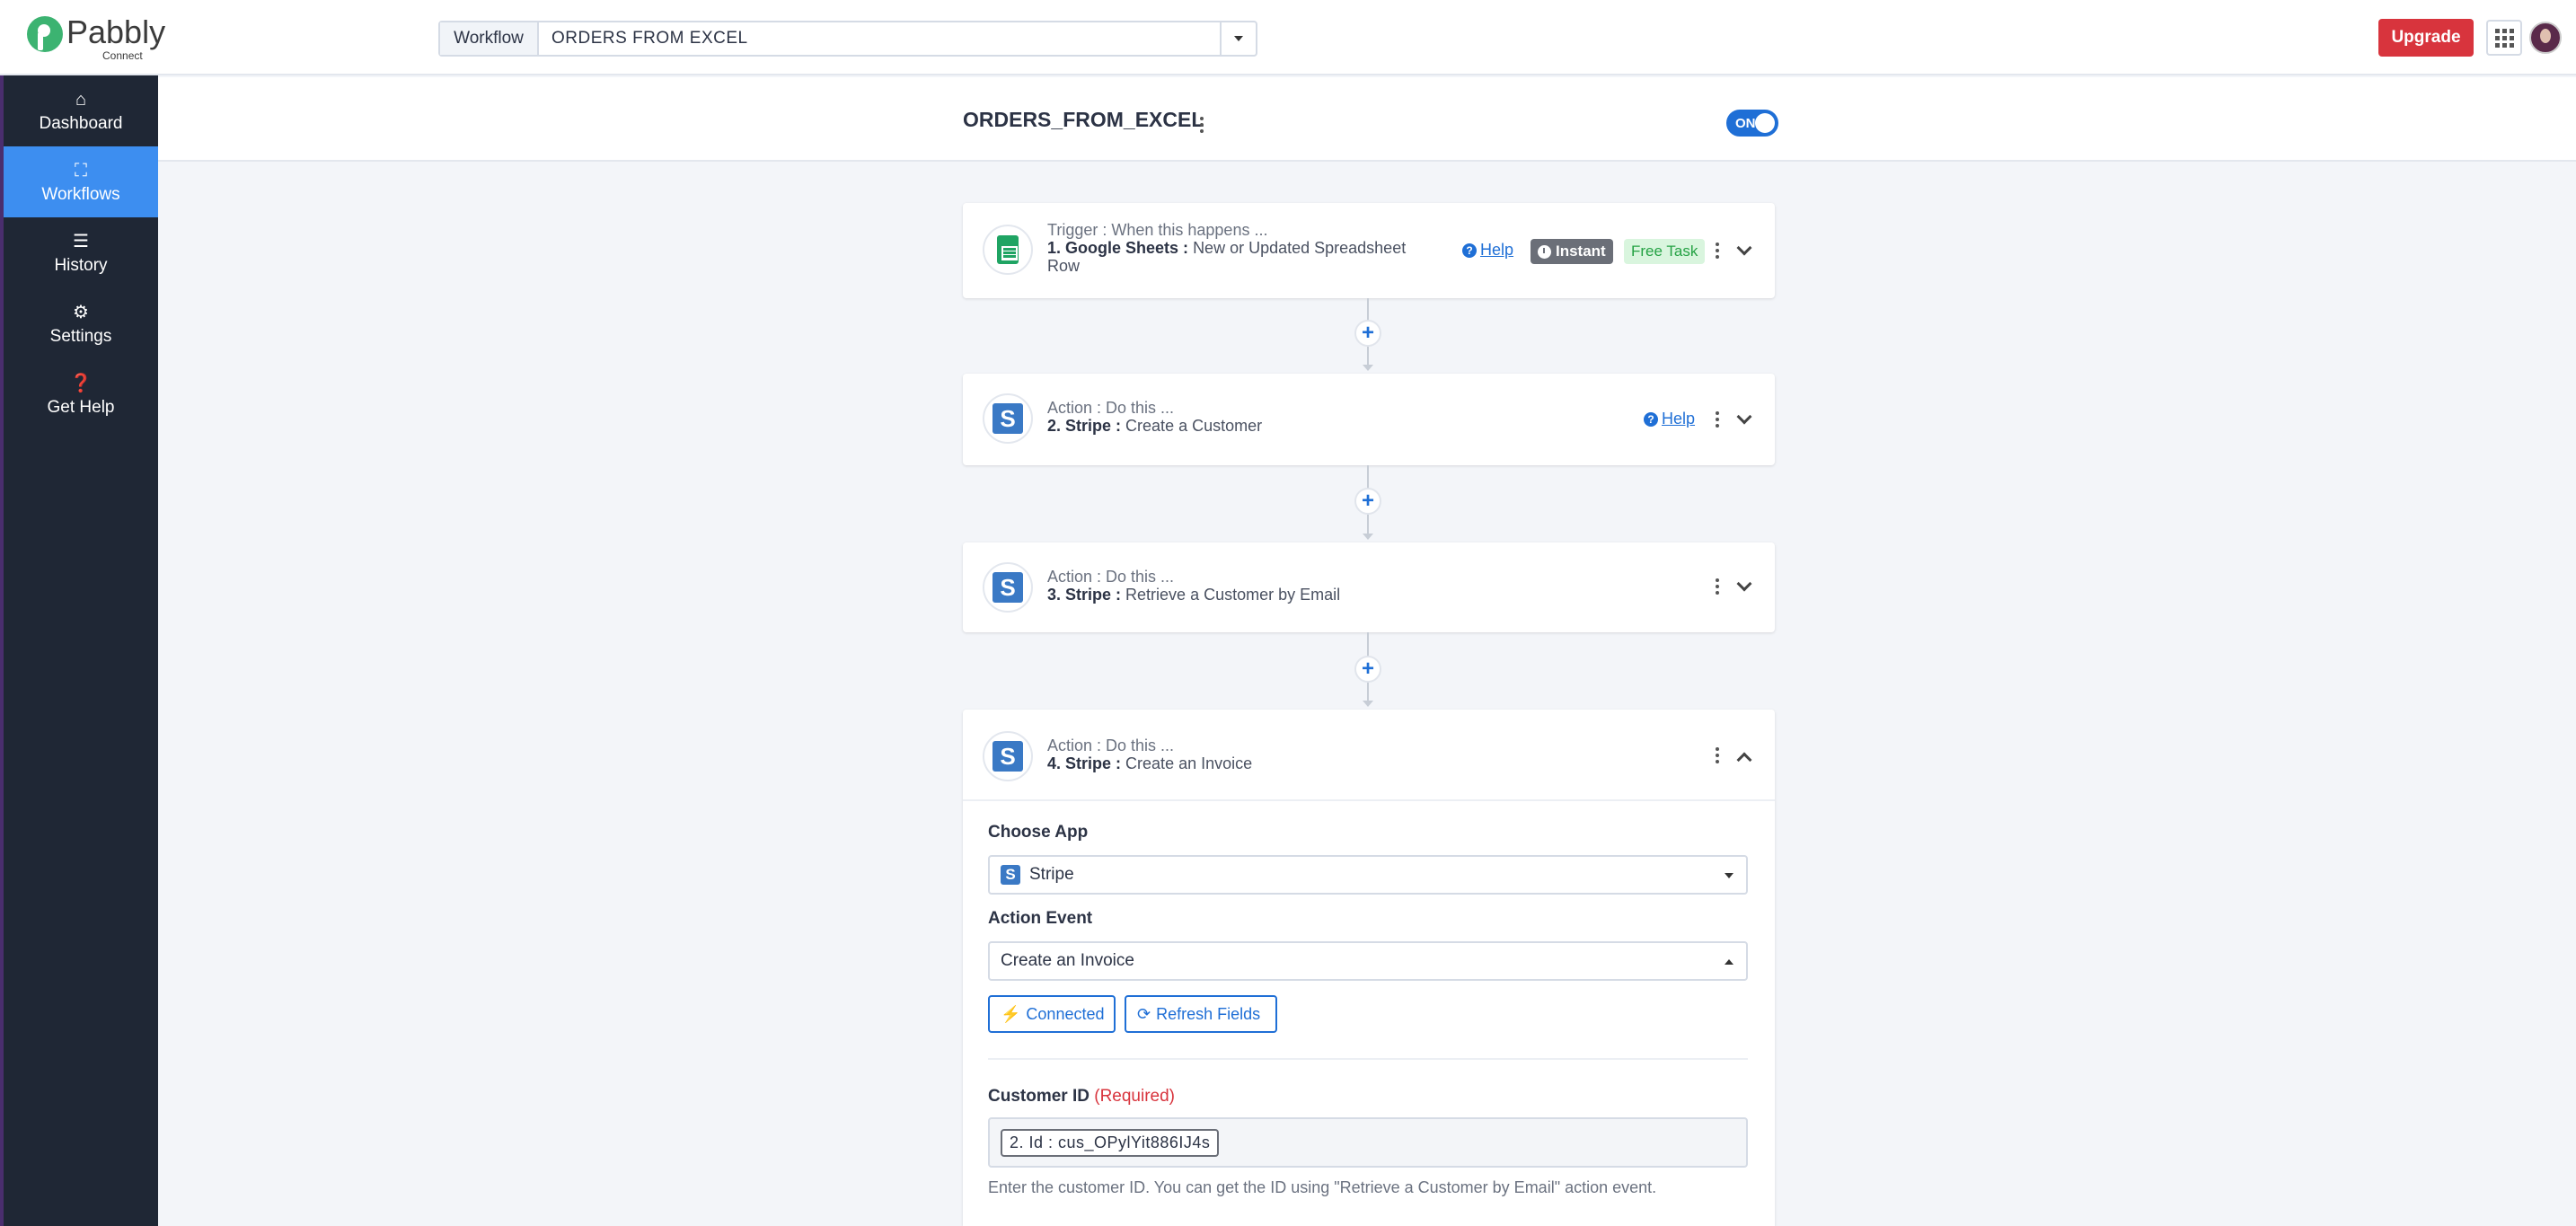 Image resolution: width=2576 pixels, height=1226 pixels. I want to click on chevron-up-icon, so click(1744, 760).